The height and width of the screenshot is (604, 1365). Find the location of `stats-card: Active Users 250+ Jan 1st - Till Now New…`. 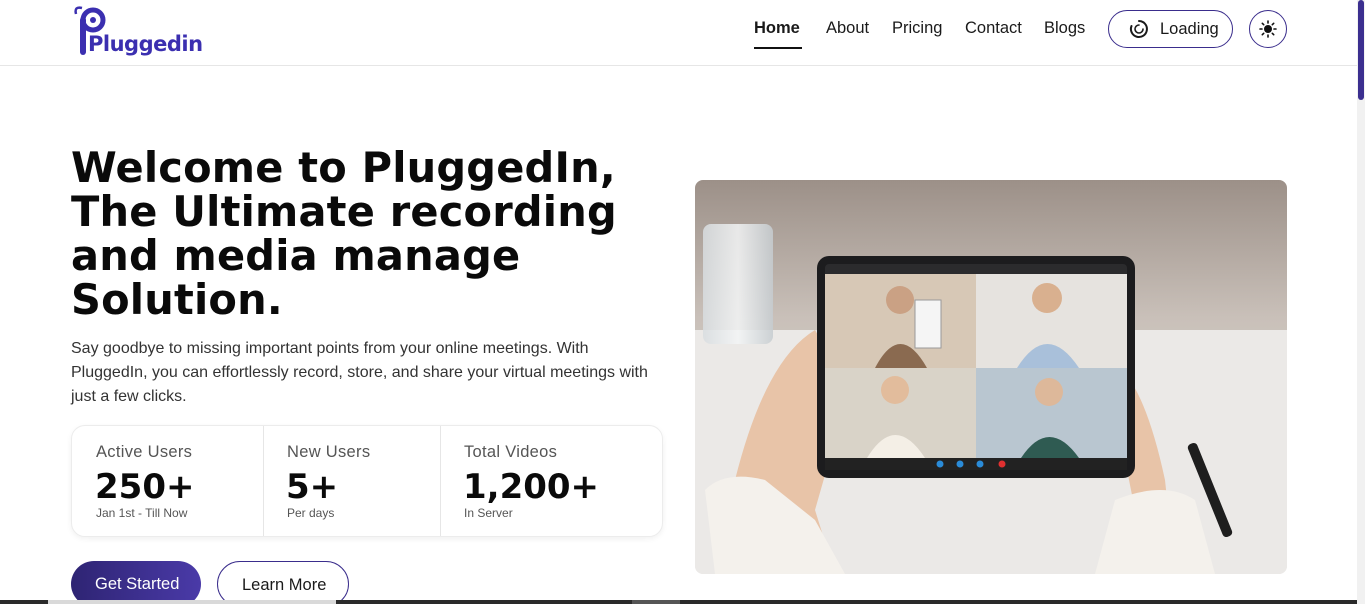

stats-card: Active Users 250+ Jan 1st - Till Now New… is located at coordinates (367, 481).